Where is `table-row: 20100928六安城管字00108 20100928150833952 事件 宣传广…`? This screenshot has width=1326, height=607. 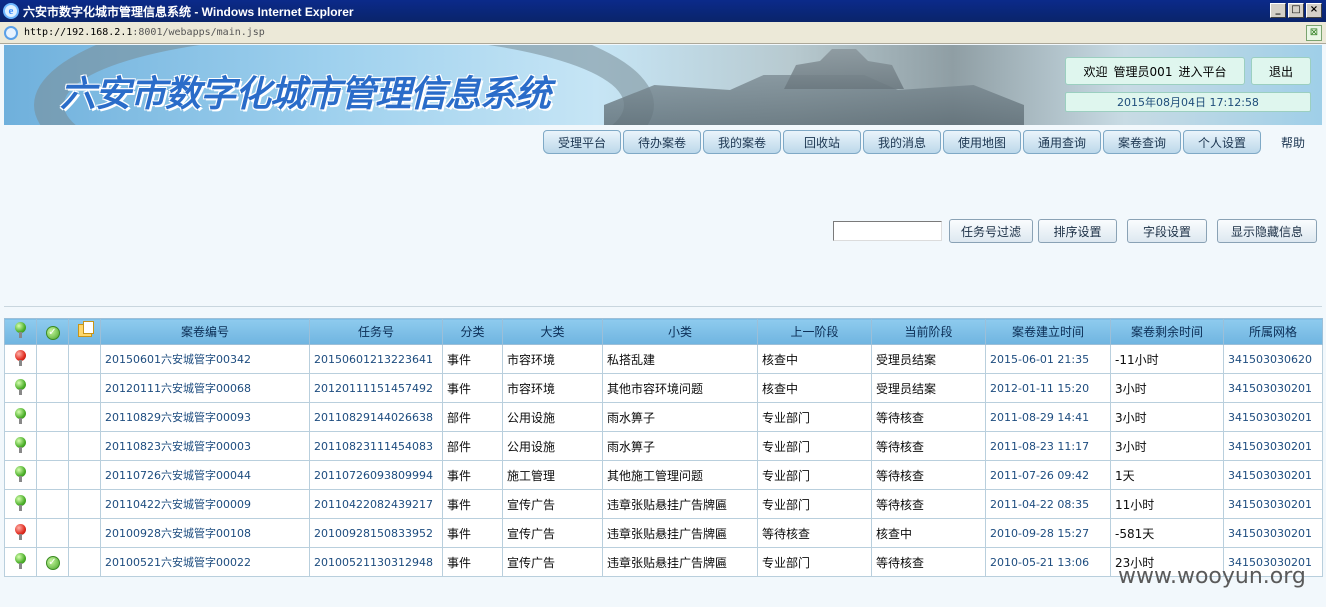 table-row: 20100928六安城管字00108 20100928150833952 事件 宣传广… is located at coordinates (663, 533).